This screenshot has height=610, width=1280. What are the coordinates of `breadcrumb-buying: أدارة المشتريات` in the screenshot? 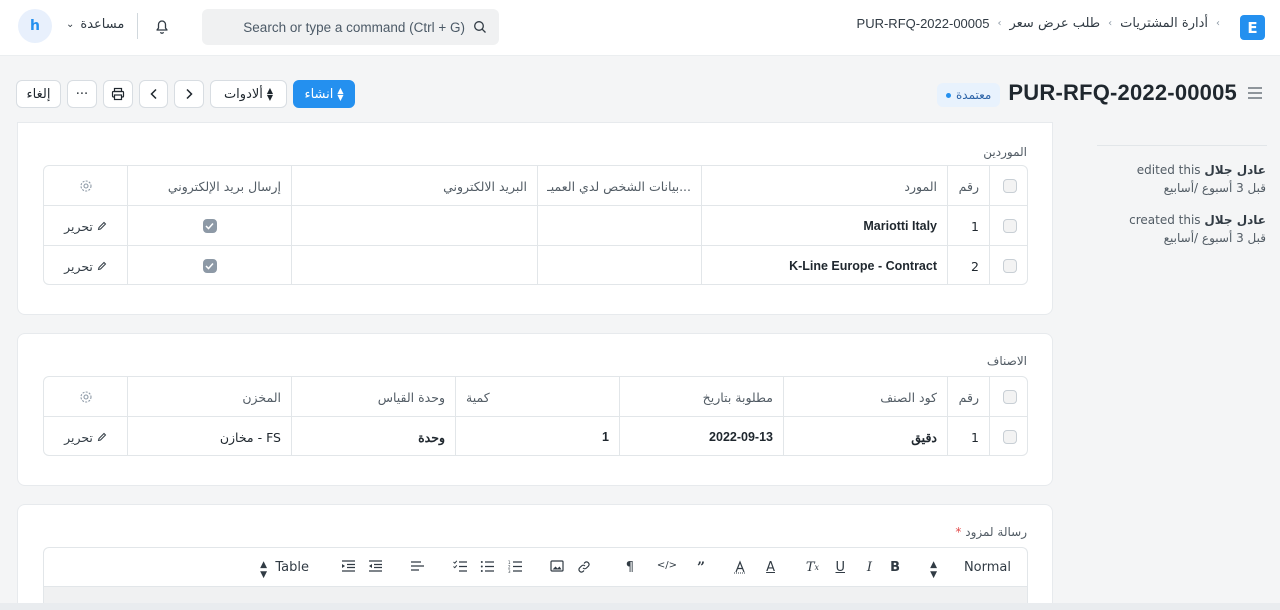 It's located at (1164, 23).